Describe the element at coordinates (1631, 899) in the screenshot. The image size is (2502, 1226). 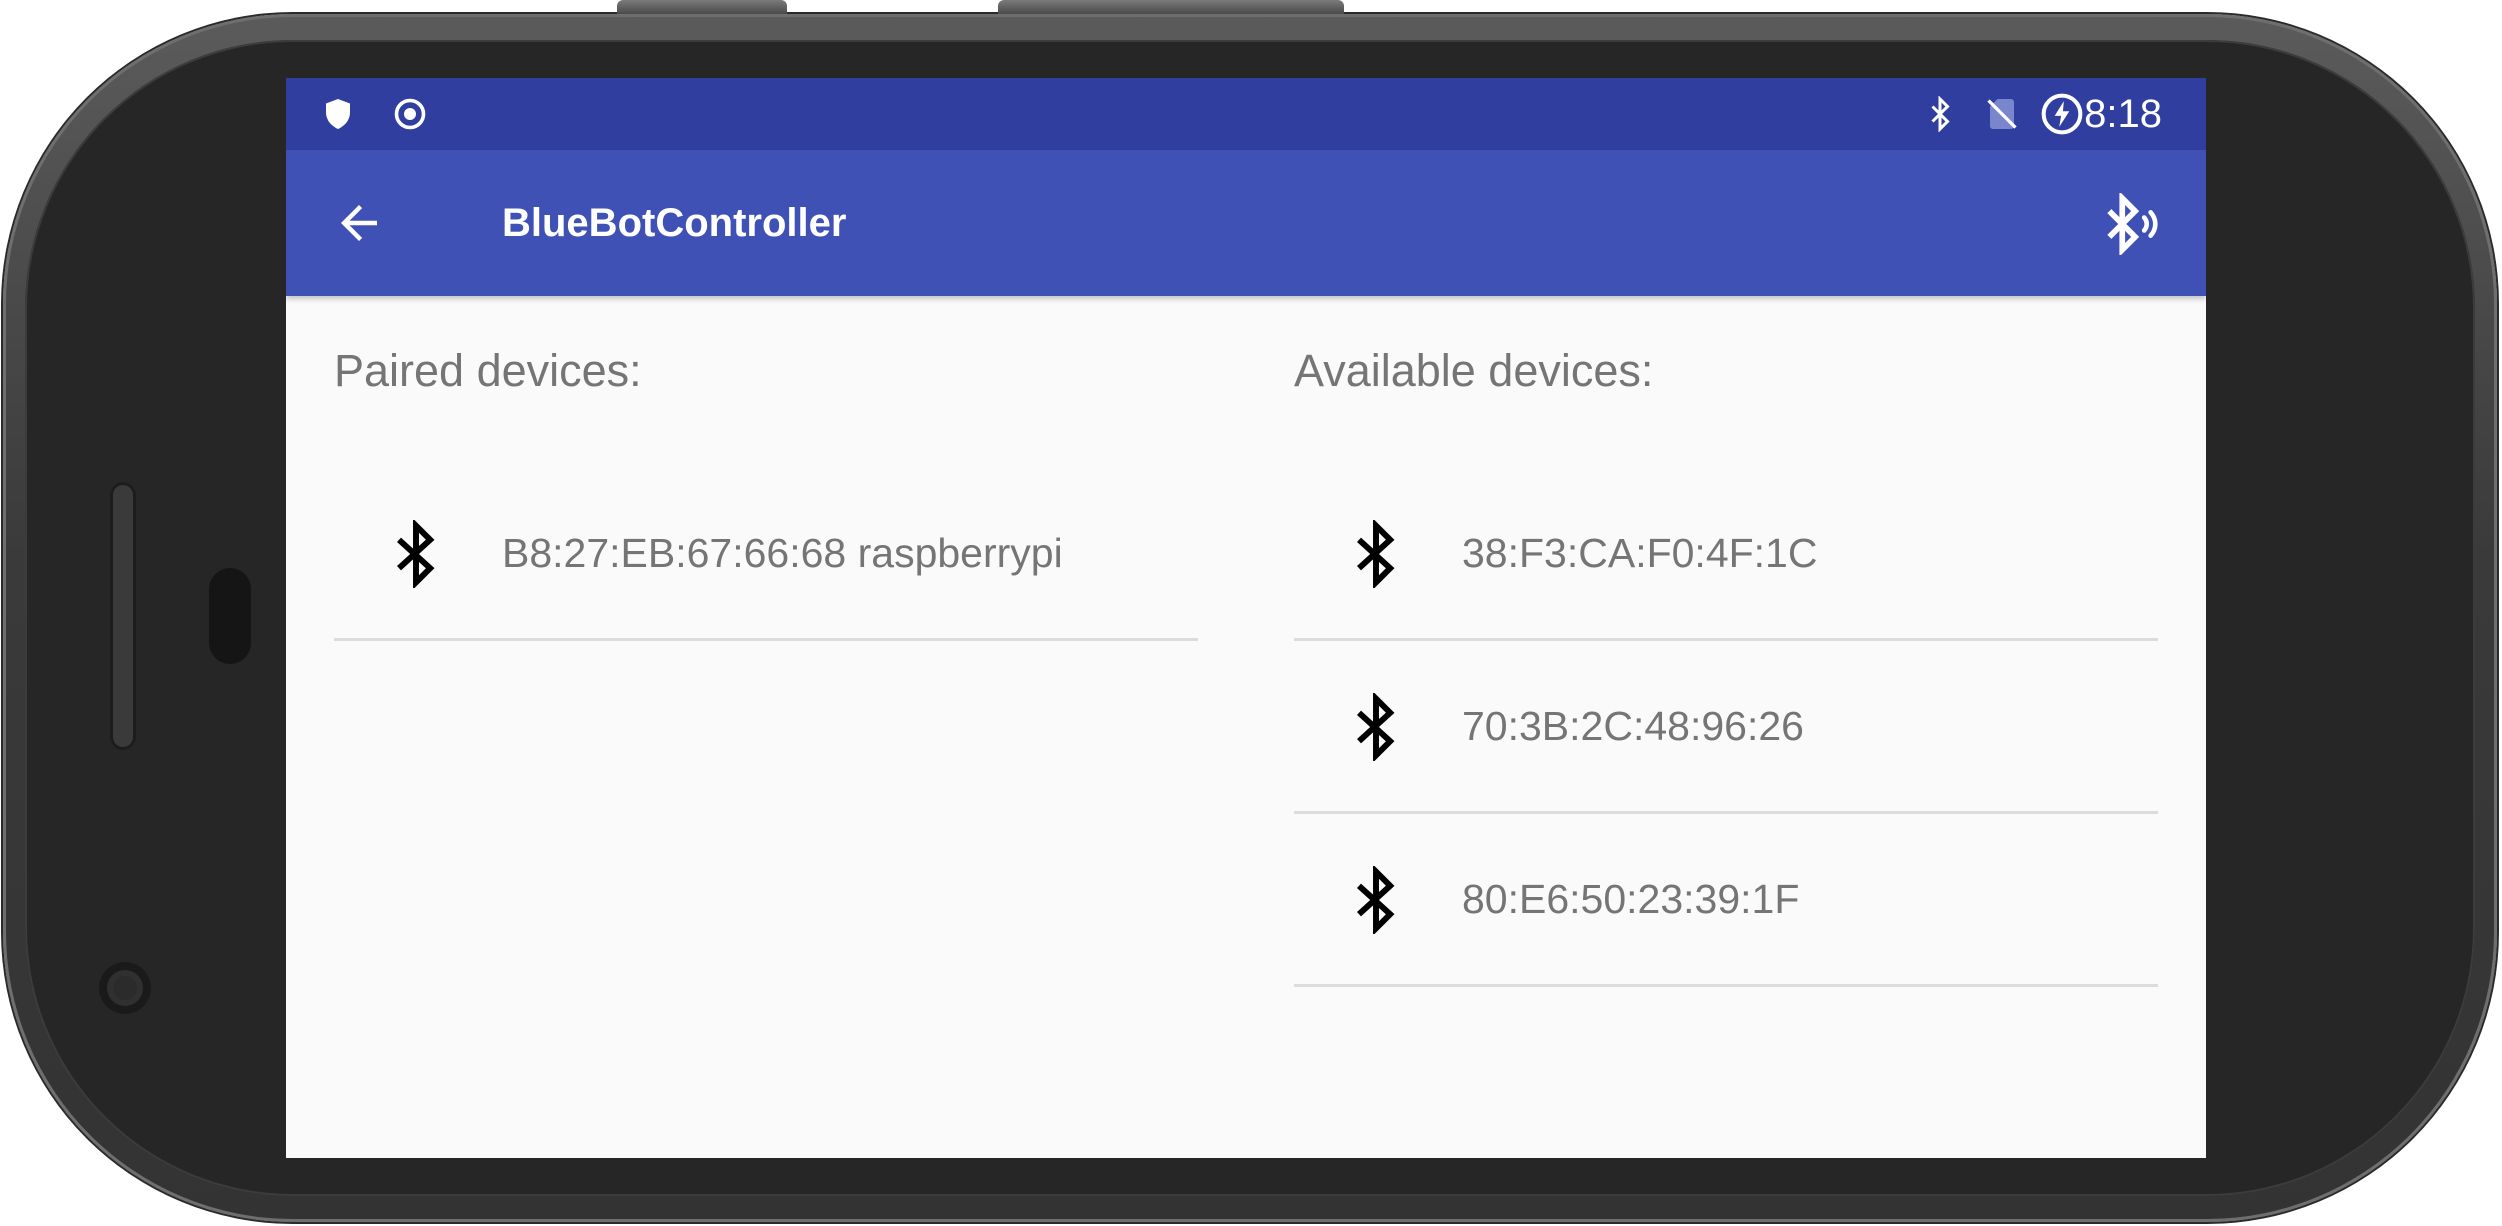
I see `device-name: 80:E6:50:23:39:1F` at that location.